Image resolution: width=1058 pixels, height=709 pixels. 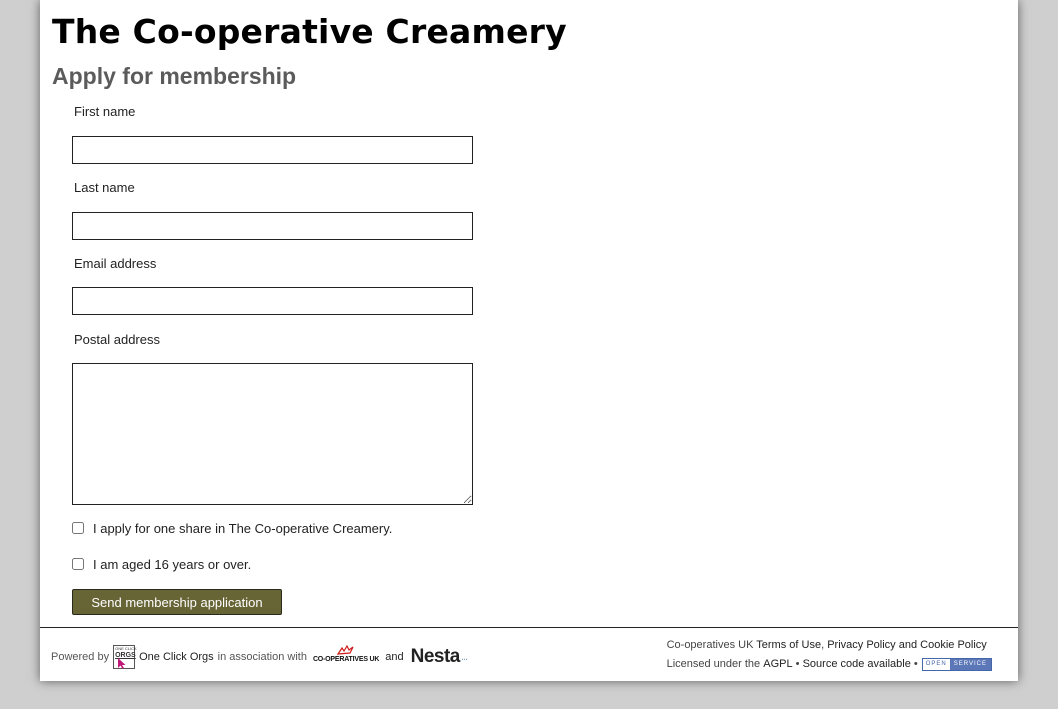 I want to click on and-text: and, so click(x=394, y=657).